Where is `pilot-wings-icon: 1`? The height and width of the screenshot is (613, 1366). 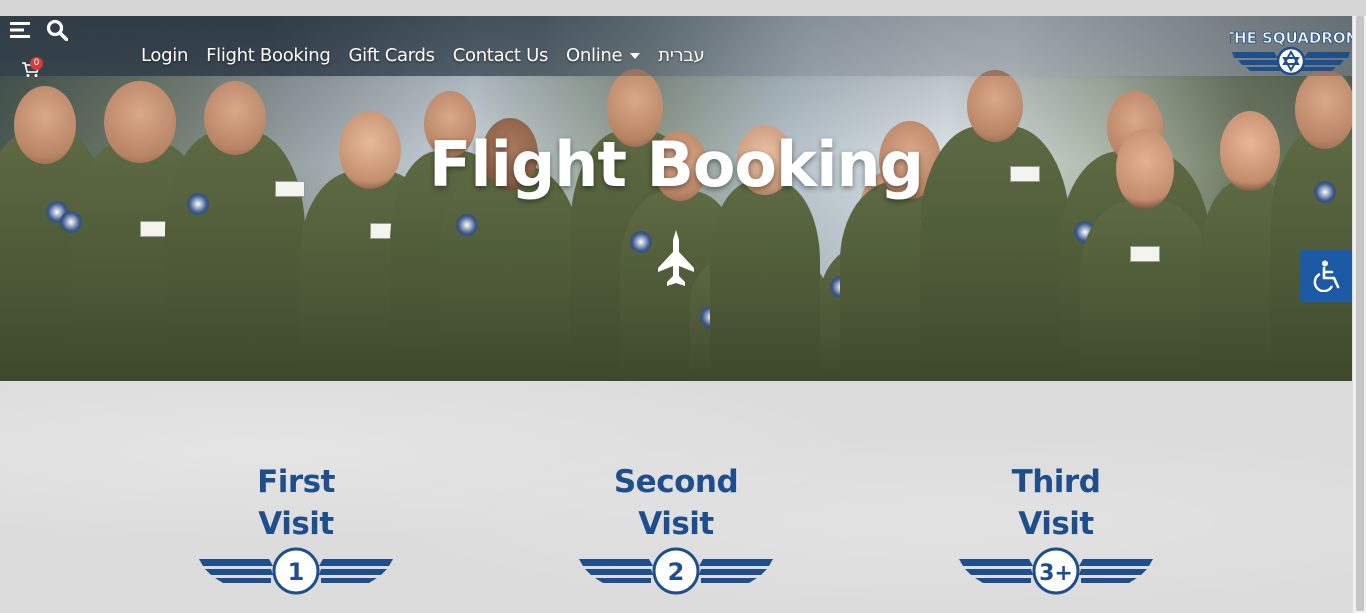
pilot-wings-icon: 1 is located at coordinates (296, 571).